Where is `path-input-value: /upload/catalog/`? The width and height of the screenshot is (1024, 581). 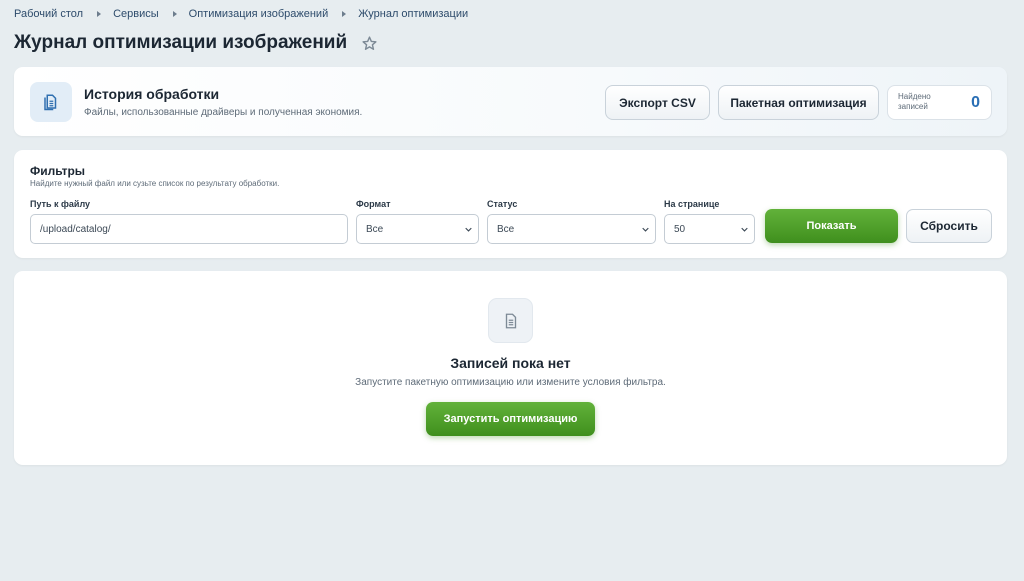
path-input-value: /upload/catalog/ is located at coordinates (75, 229).